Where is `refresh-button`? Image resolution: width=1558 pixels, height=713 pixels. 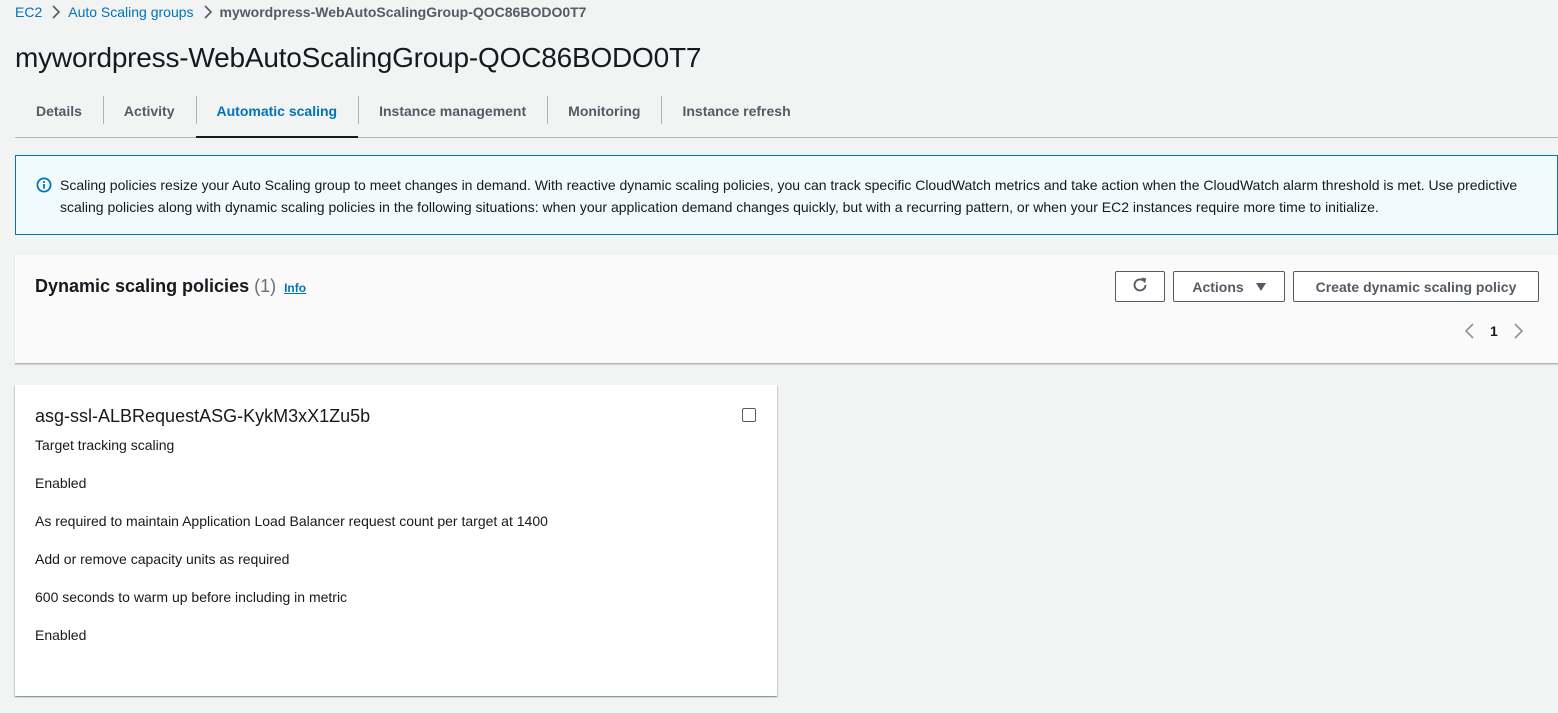 refresh-button is located at coordinates (1140, 286).